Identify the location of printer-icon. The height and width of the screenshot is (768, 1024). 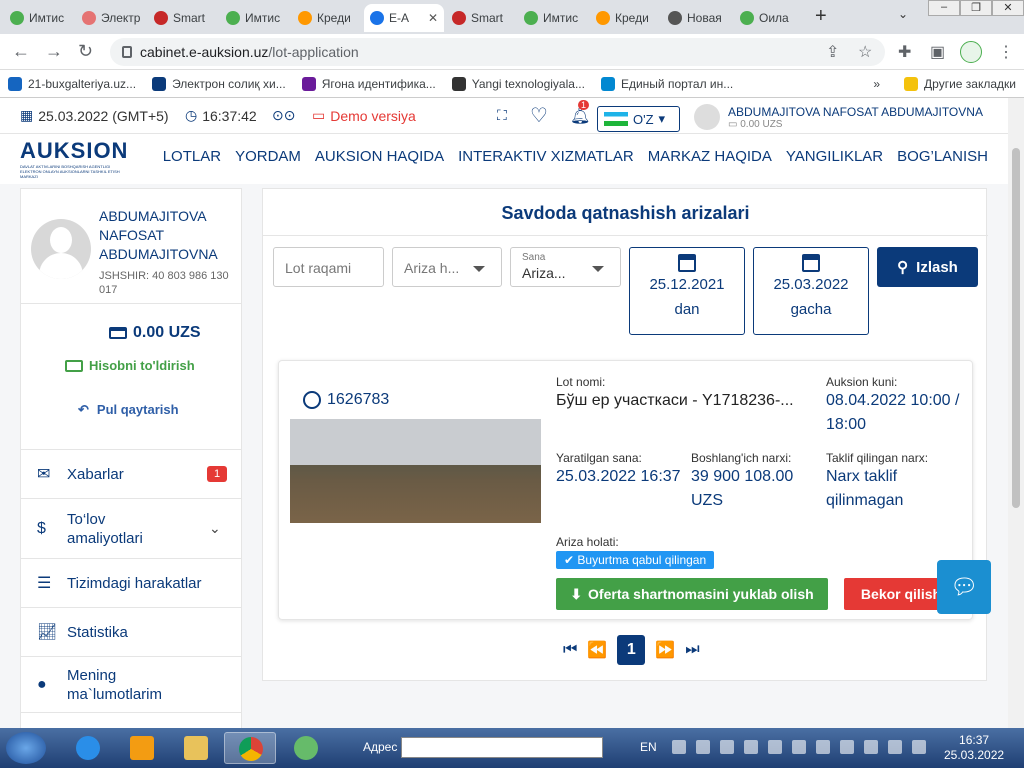
(703, 747).